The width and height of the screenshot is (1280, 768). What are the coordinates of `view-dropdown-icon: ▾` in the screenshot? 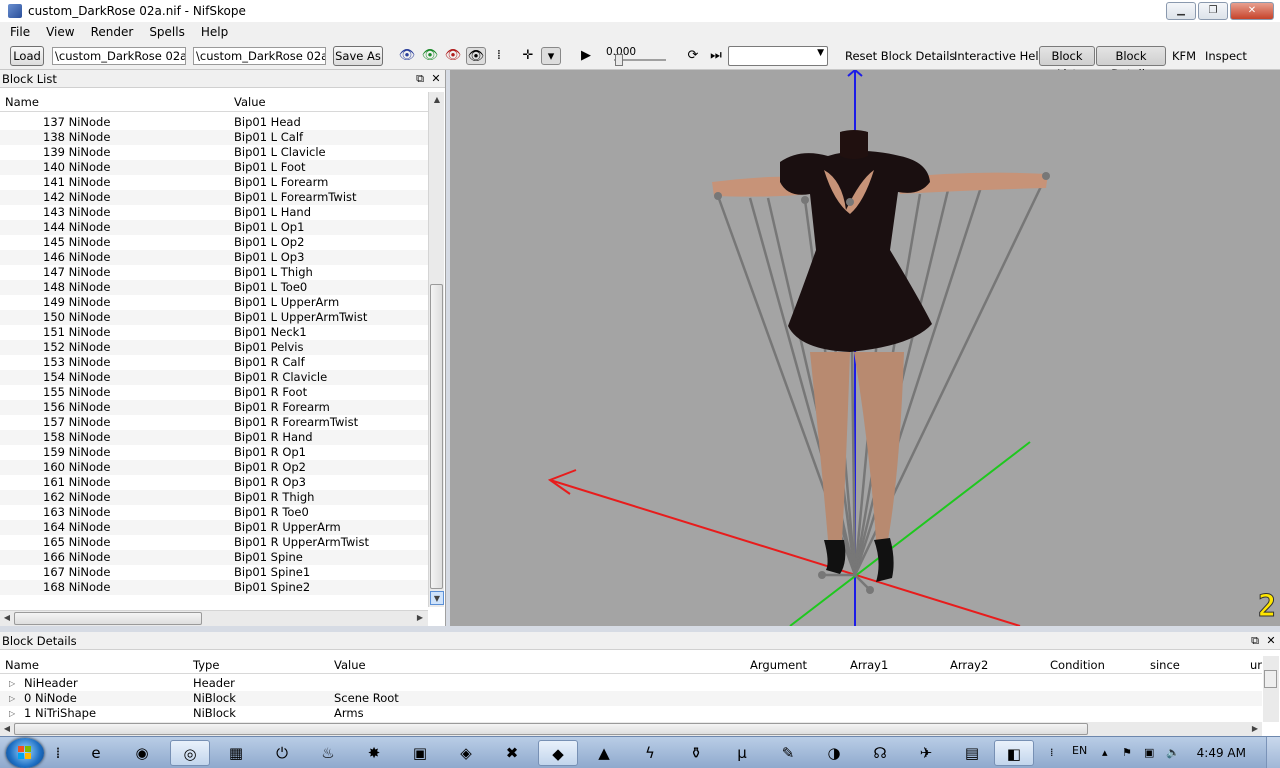 It's located at (551, 56).